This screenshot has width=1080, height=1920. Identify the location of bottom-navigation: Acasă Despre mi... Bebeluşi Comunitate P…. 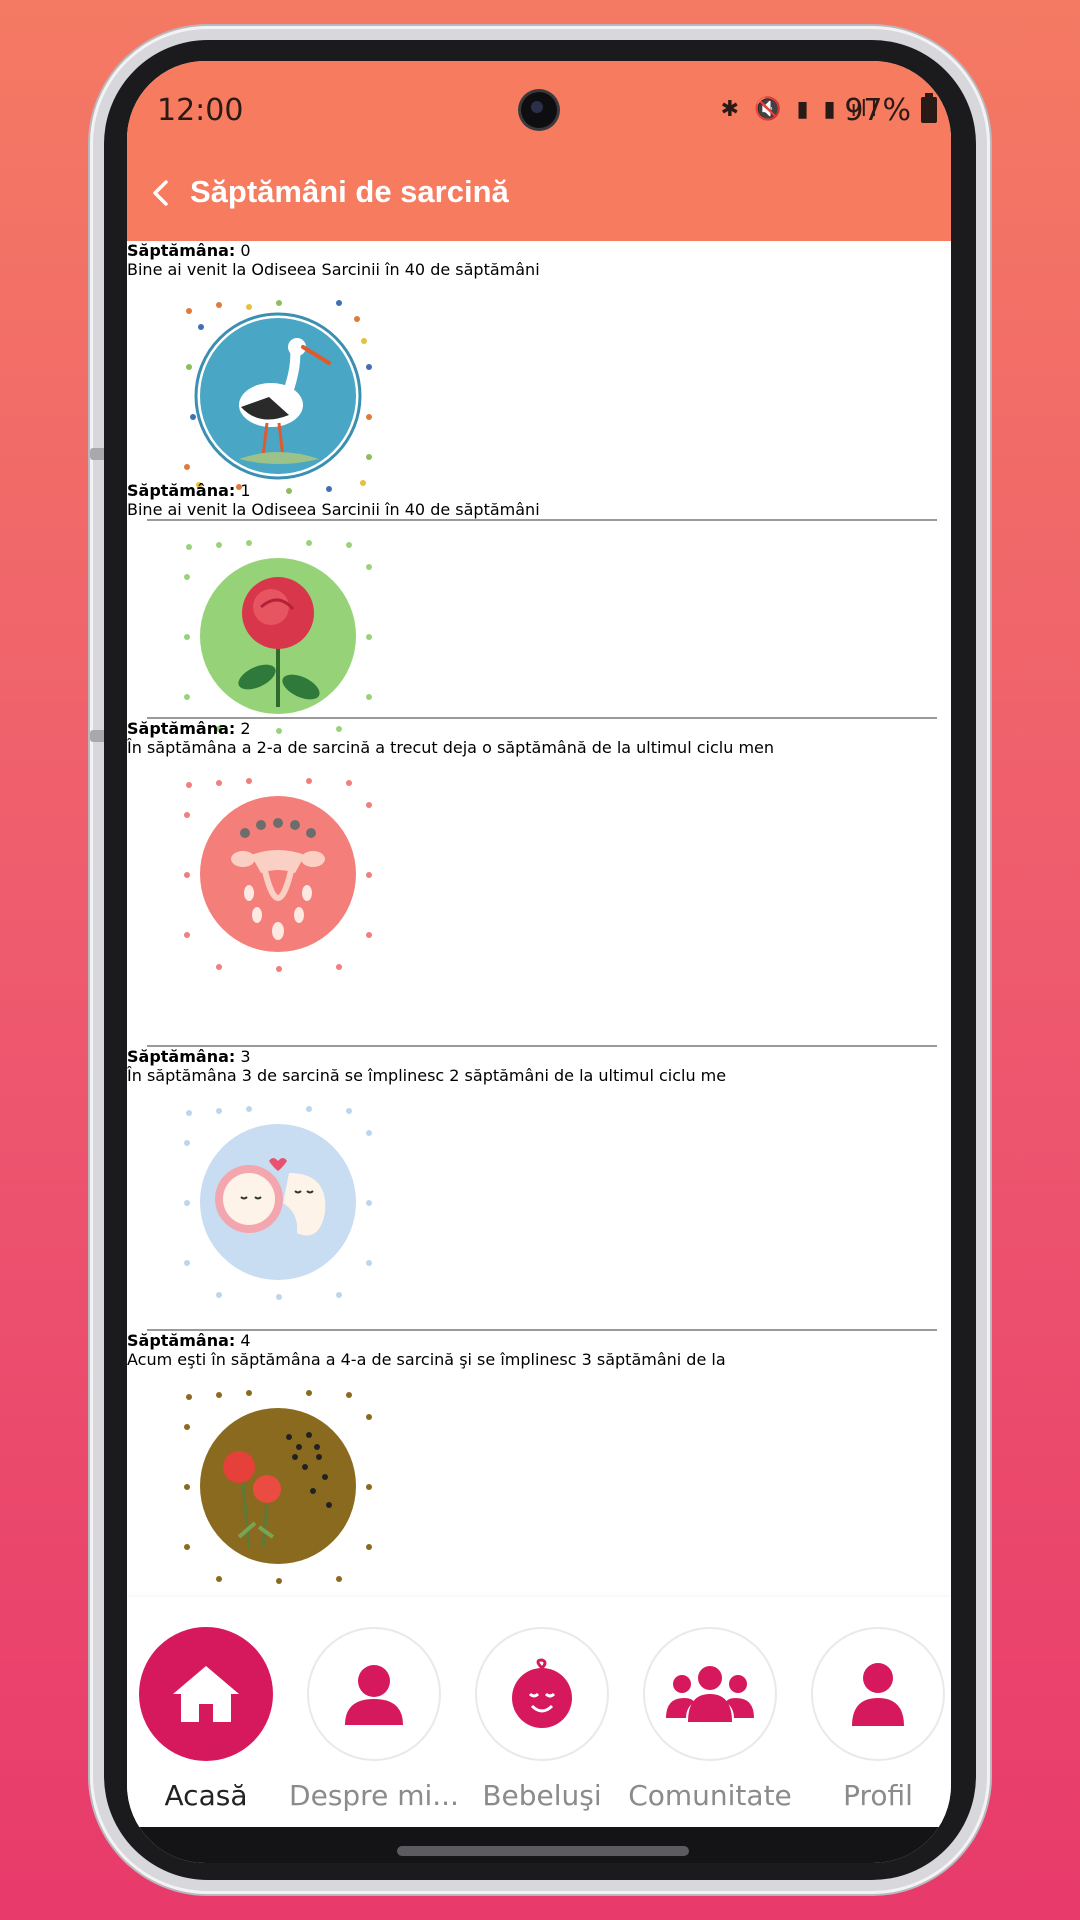
(539, 1712).